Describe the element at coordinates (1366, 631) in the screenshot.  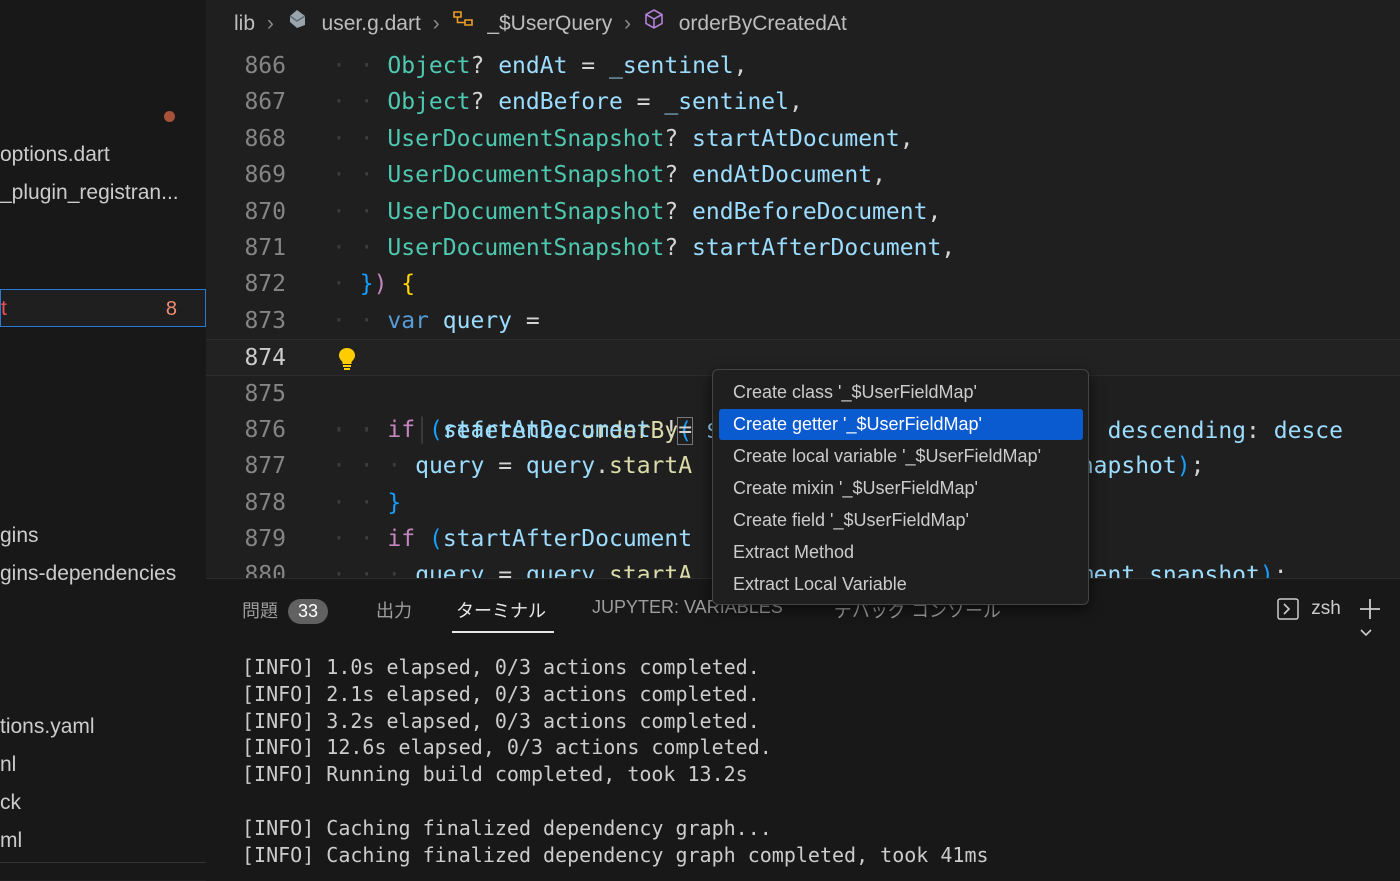
I see `chevron-down-icon` at that location.